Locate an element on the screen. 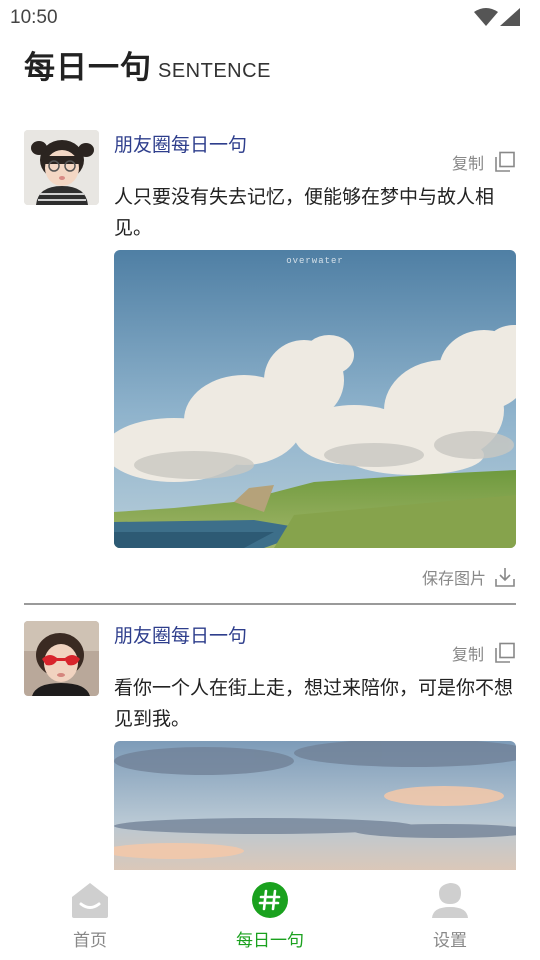  page-subtitle: SENTENCE is located at coordinates (214, 71).